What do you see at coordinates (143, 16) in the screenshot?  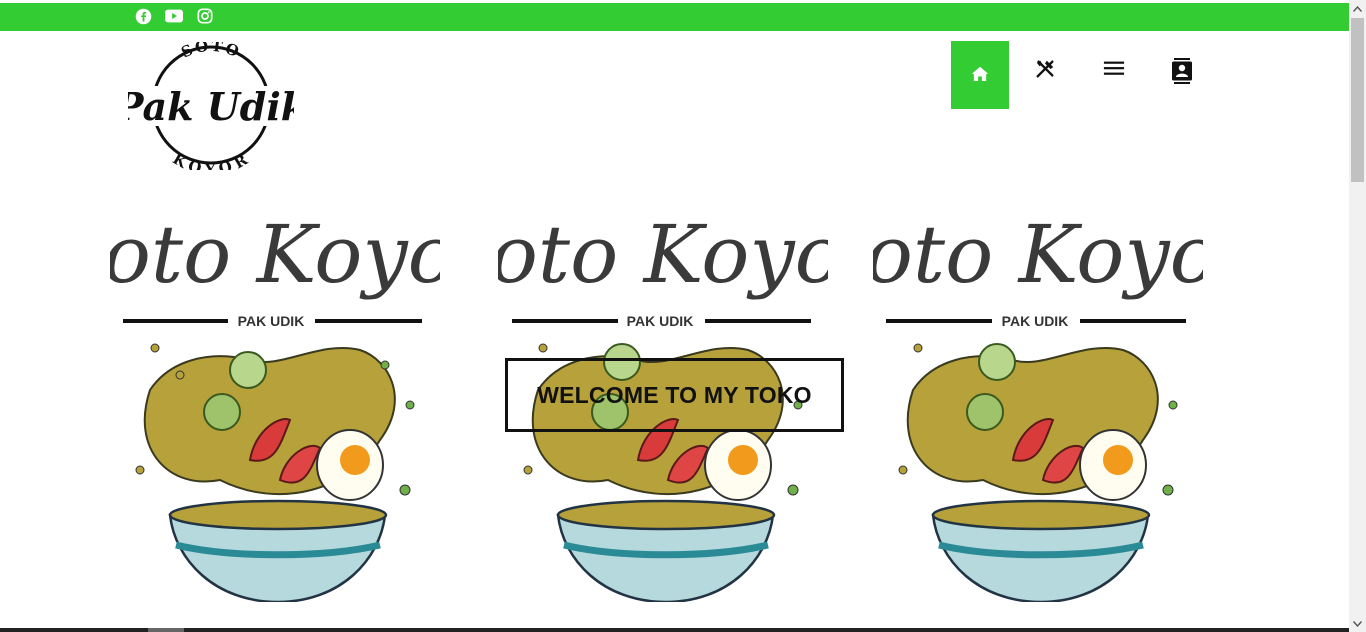 I see `facebook-icon` at bounding box center [143, 16].